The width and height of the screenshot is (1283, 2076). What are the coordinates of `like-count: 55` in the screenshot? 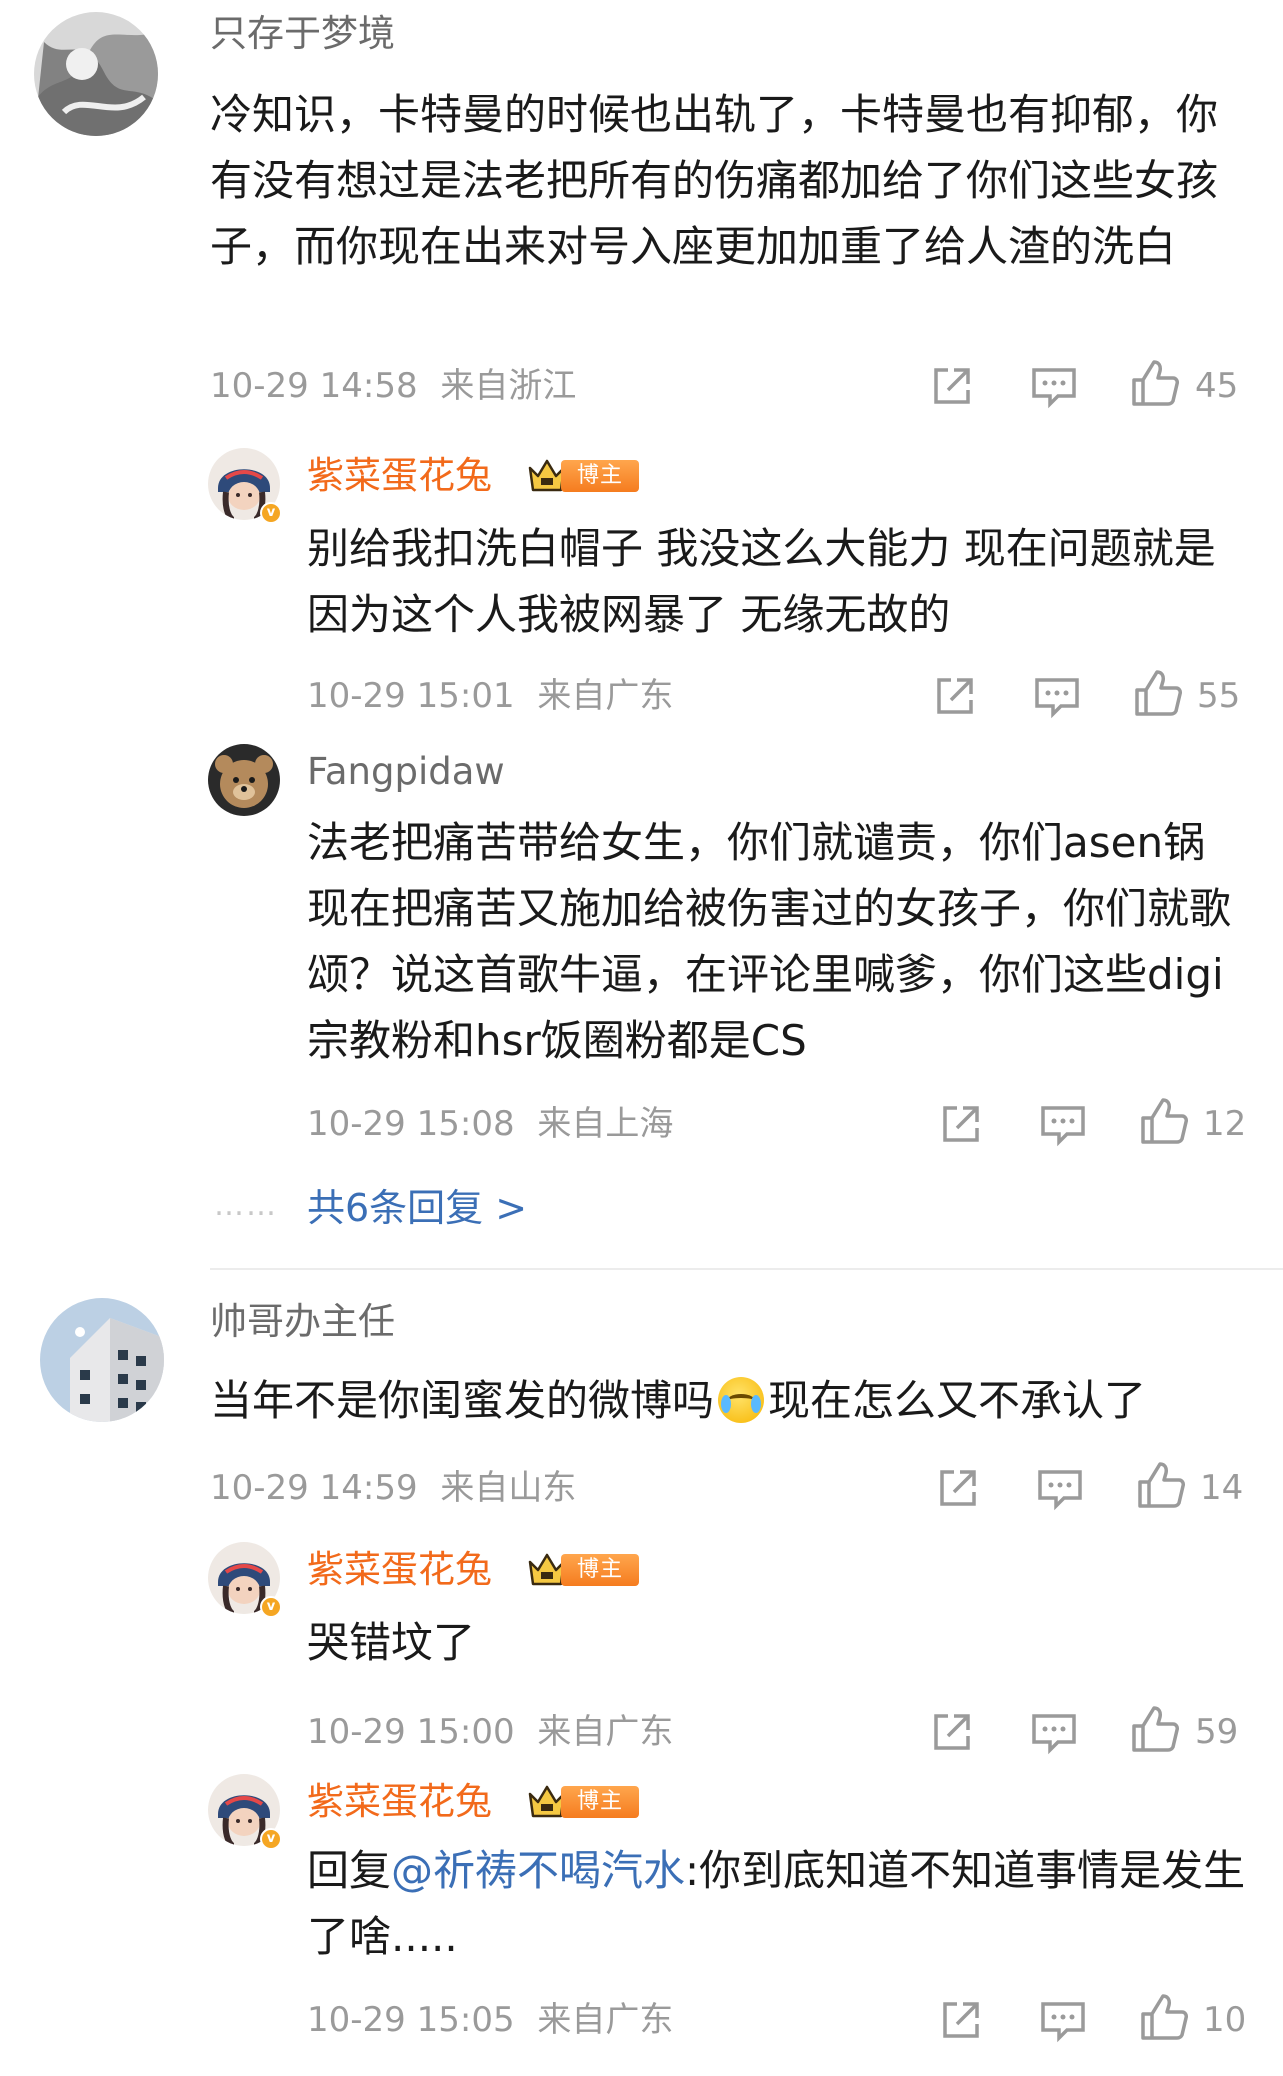 It's located at (1219, 696).